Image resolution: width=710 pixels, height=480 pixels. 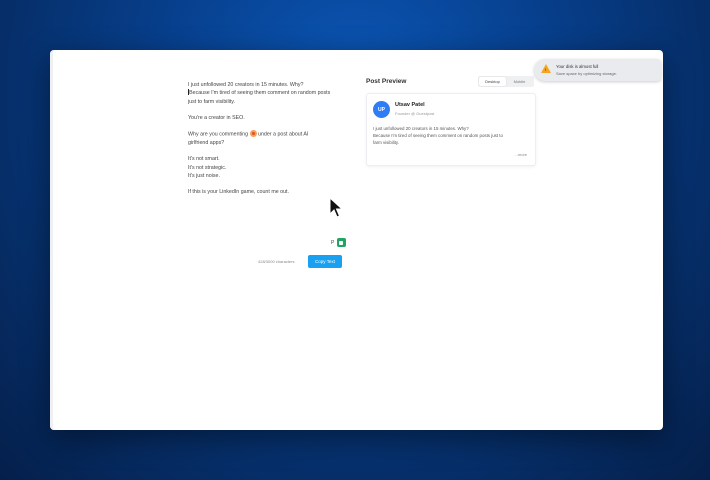 I want to click on author-role: Founder @ Guestpost, so click(x=415, y=113).